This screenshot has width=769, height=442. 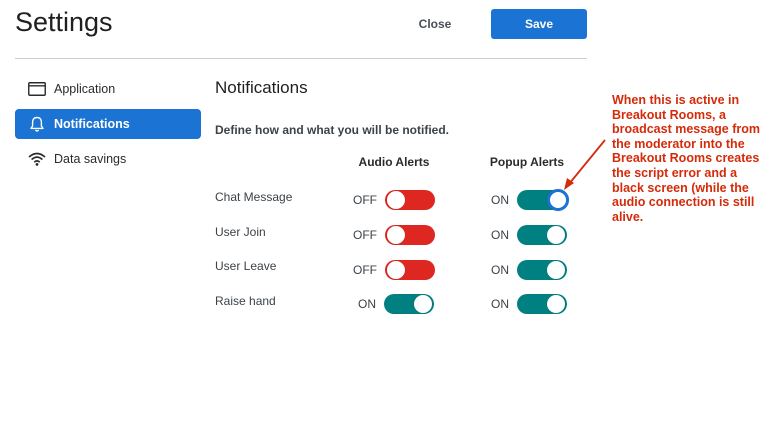 I want to click on sidebar-item-label: Notifications, so click(x=92, y=124).